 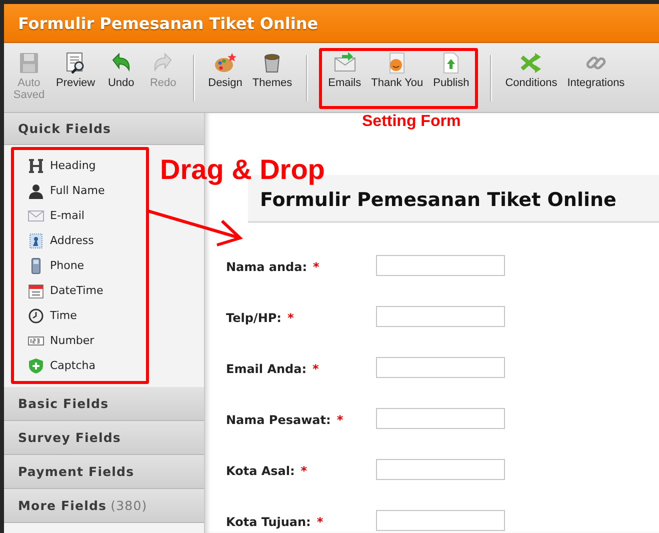 What do you see at coordinates (36, 290) in the screenshot?
I see `calendar-icon` at bounding box center [36, 290].